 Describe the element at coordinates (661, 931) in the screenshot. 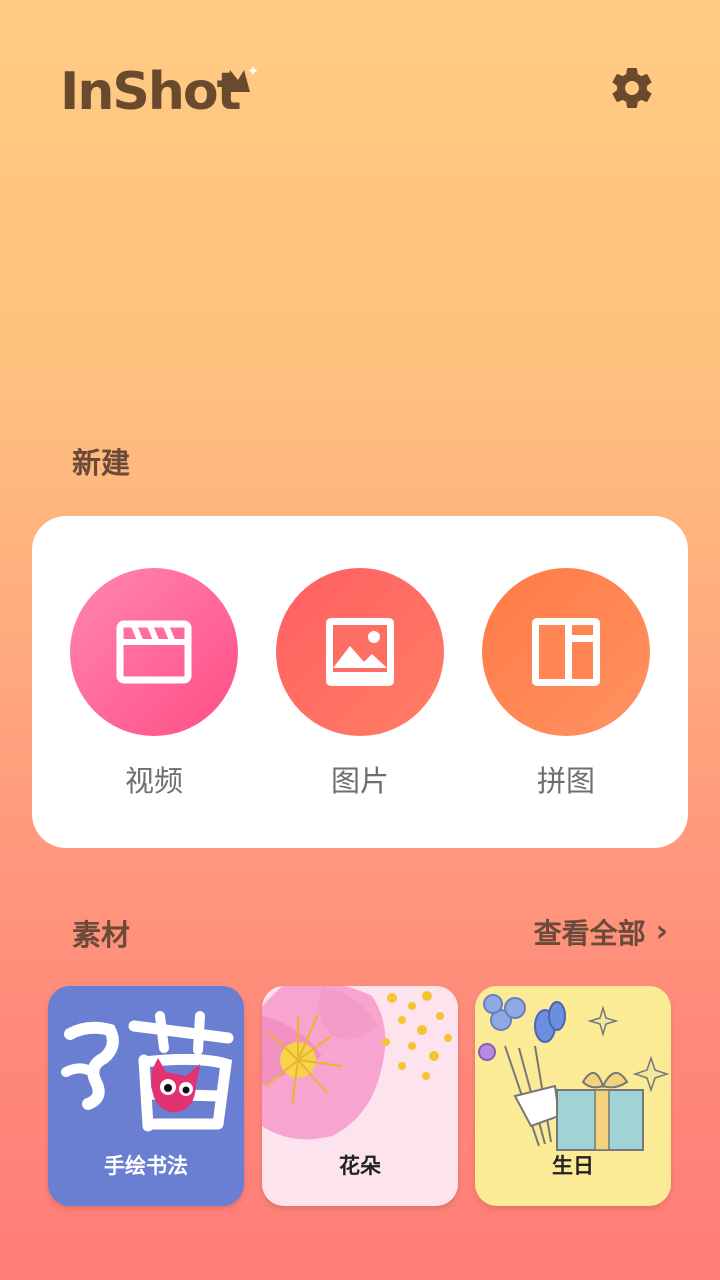

I see `chevron-right-icon: ›` at that location.